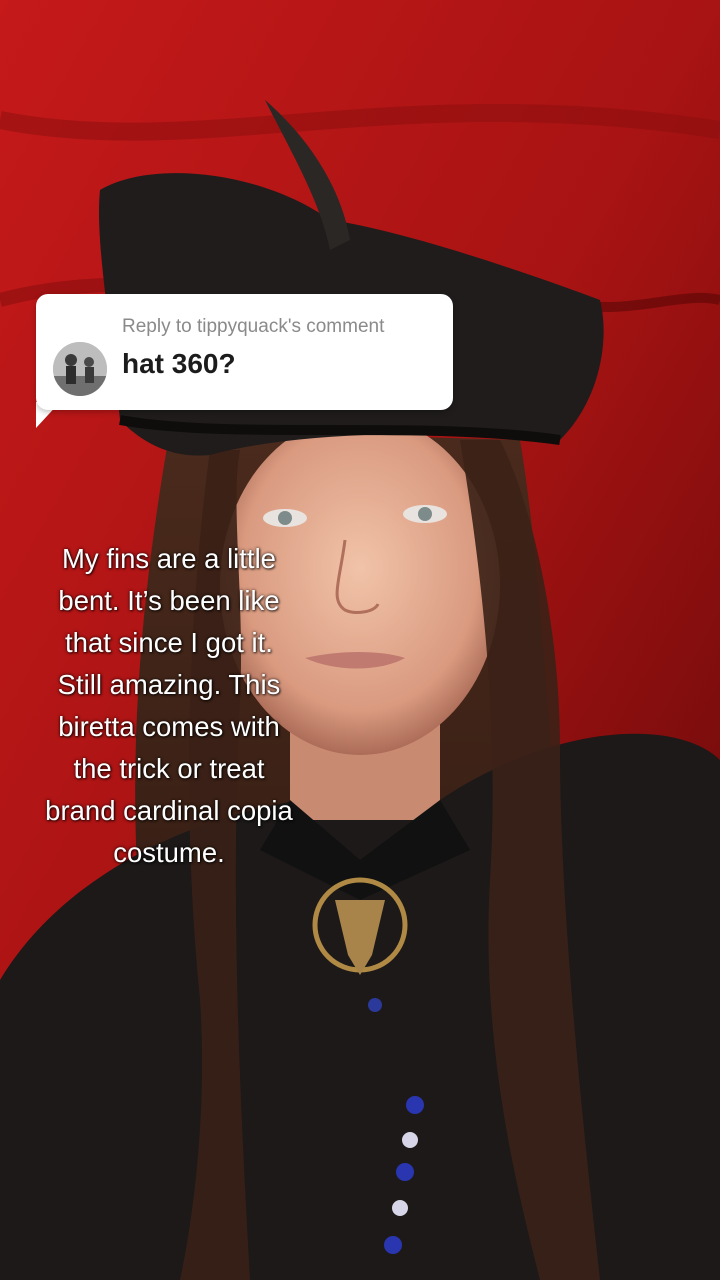 This screenshot has width=720, height=1280. What do you see at coordinates (169, 558) in the screenshot?
I see `caption-line: My fins are a little` at bounding box center [169, 558].